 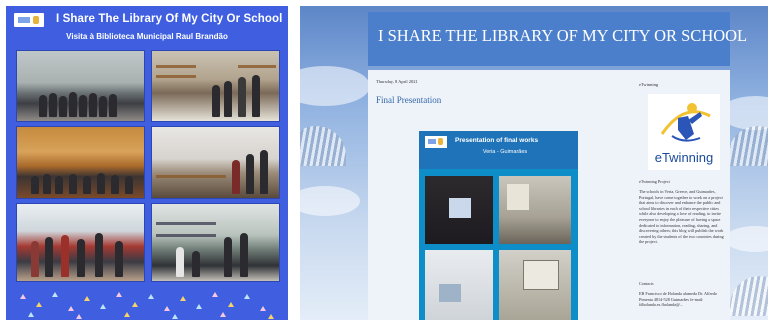 I want to click on etwinning-logo-text: eTwinning, so click(x=684, y=157).